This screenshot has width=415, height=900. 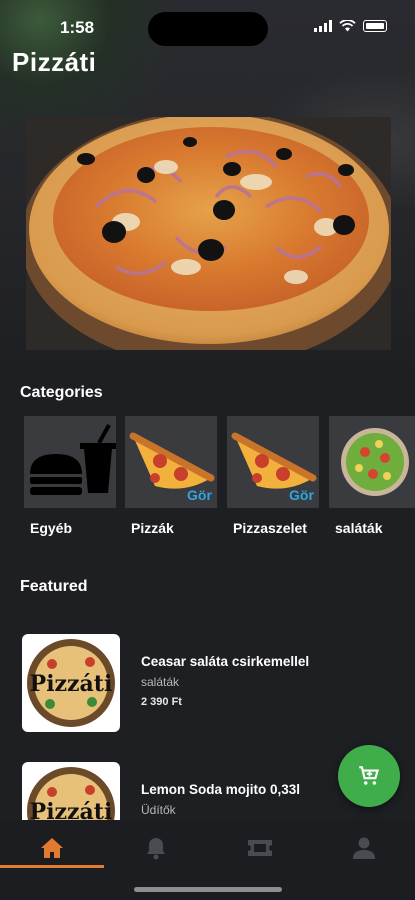 What do you see at coordinates (158, 810) in the screenshot?
I see `item-category: Üdítők` at bounding box center [158, 810].